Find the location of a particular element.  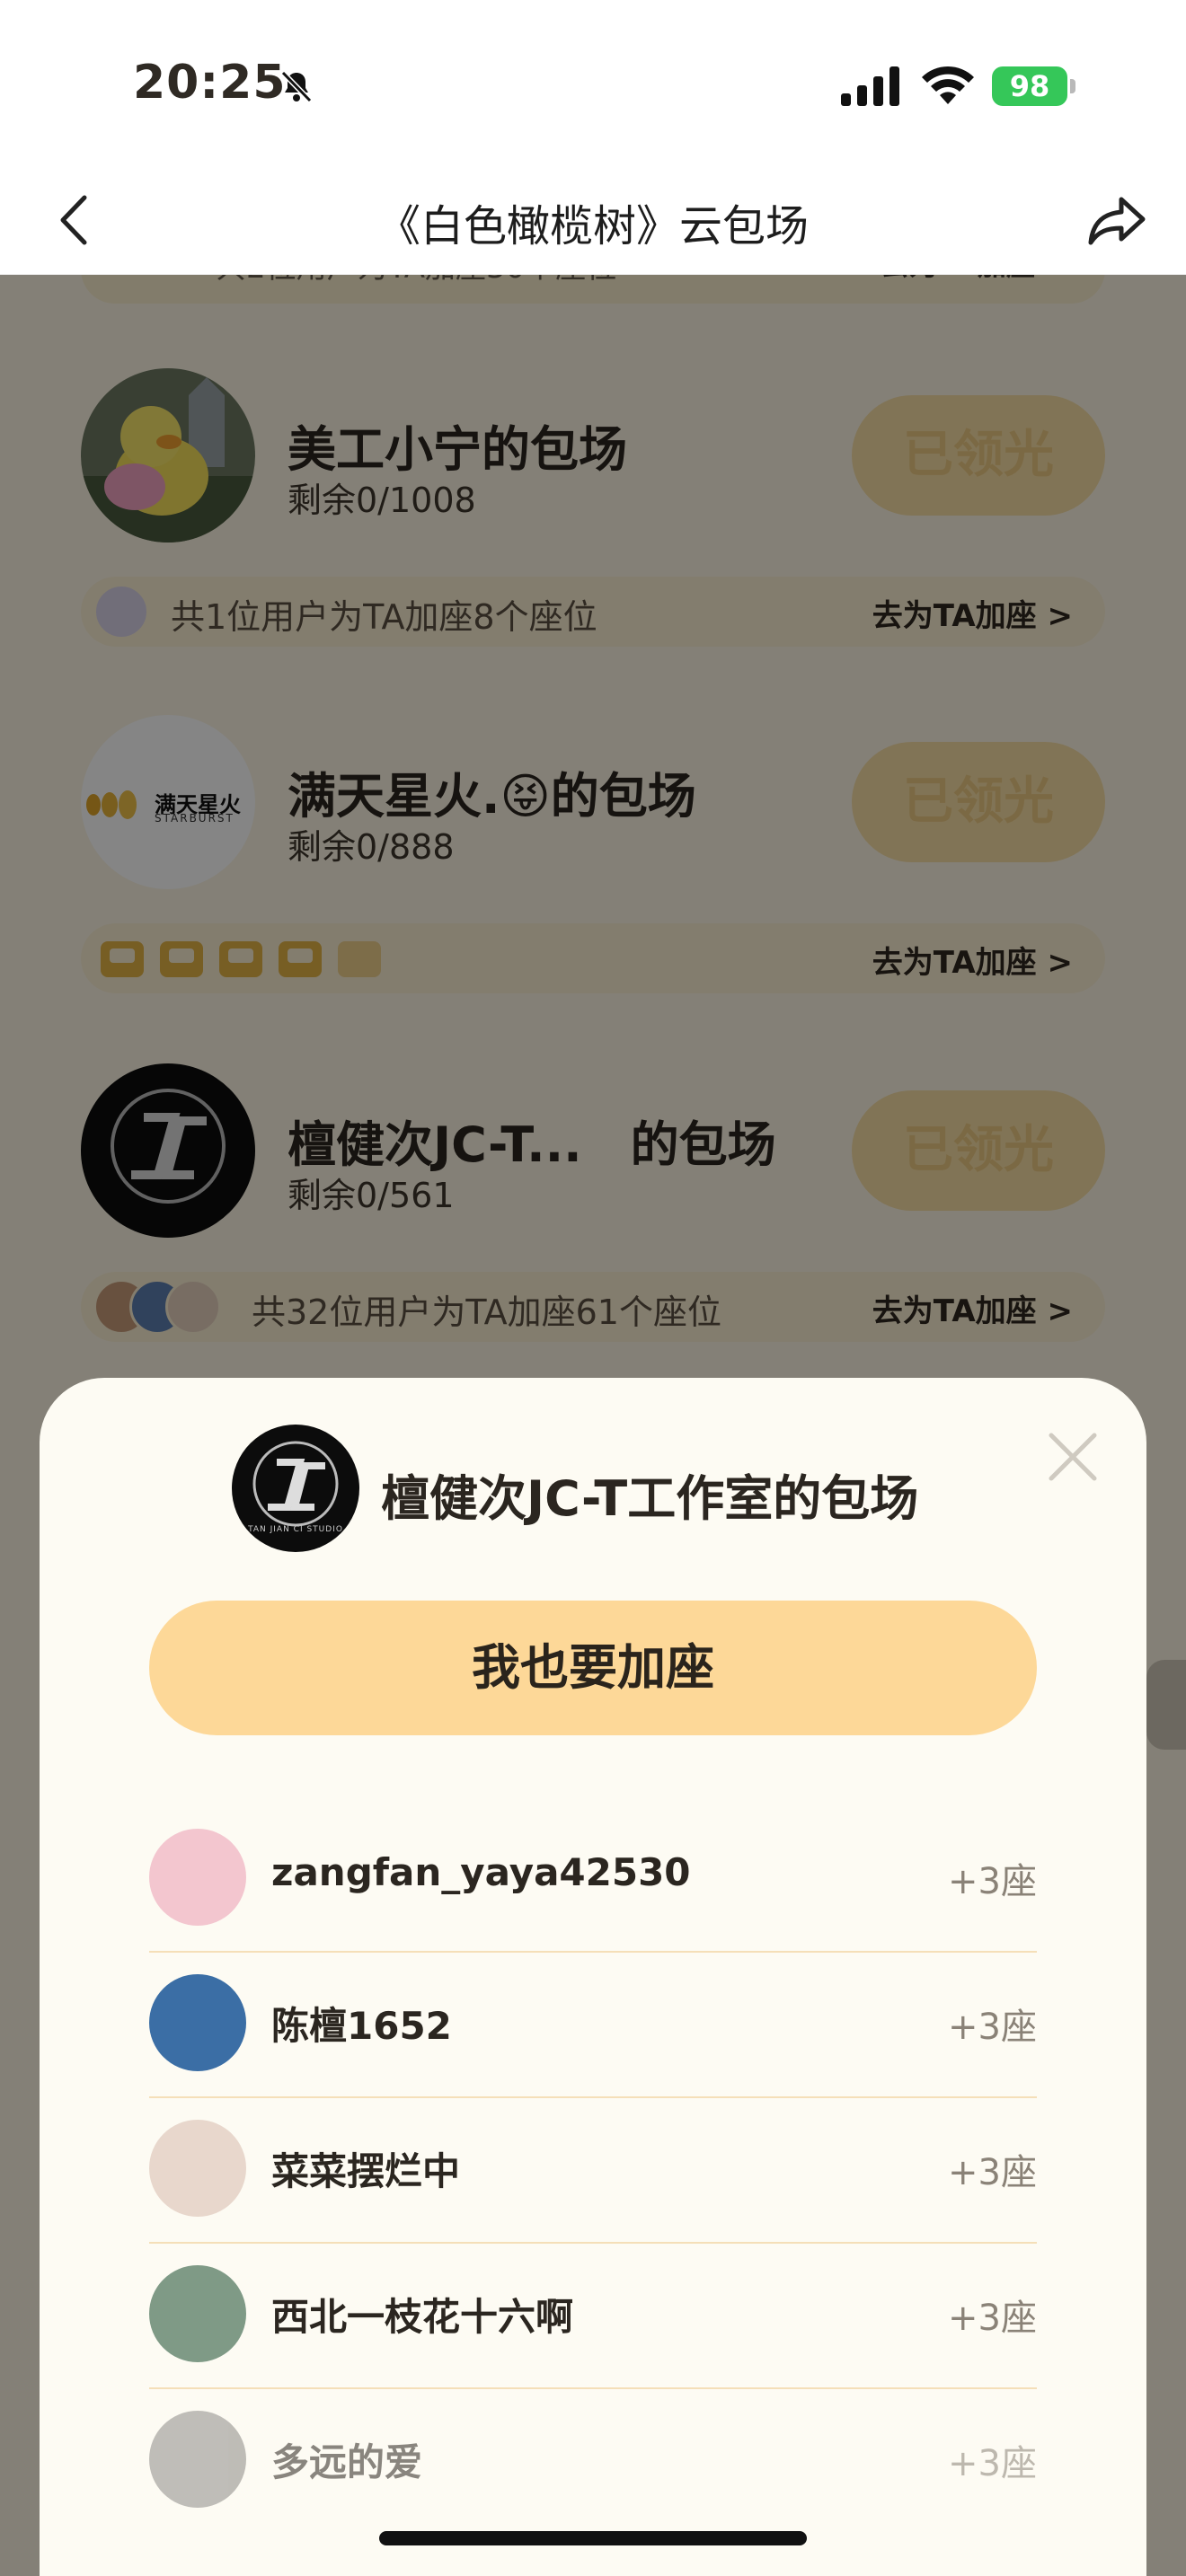

user-name: 陈檀1652 is located at coordinates (361, 2026).